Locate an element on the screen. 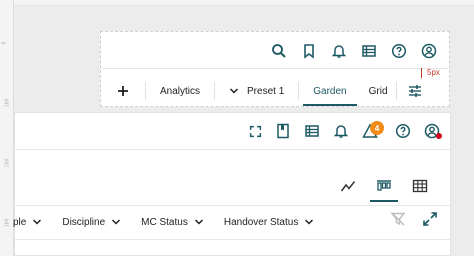 The image size is (474, 256). clear-filter-icon is located at coordinates (398, 219).